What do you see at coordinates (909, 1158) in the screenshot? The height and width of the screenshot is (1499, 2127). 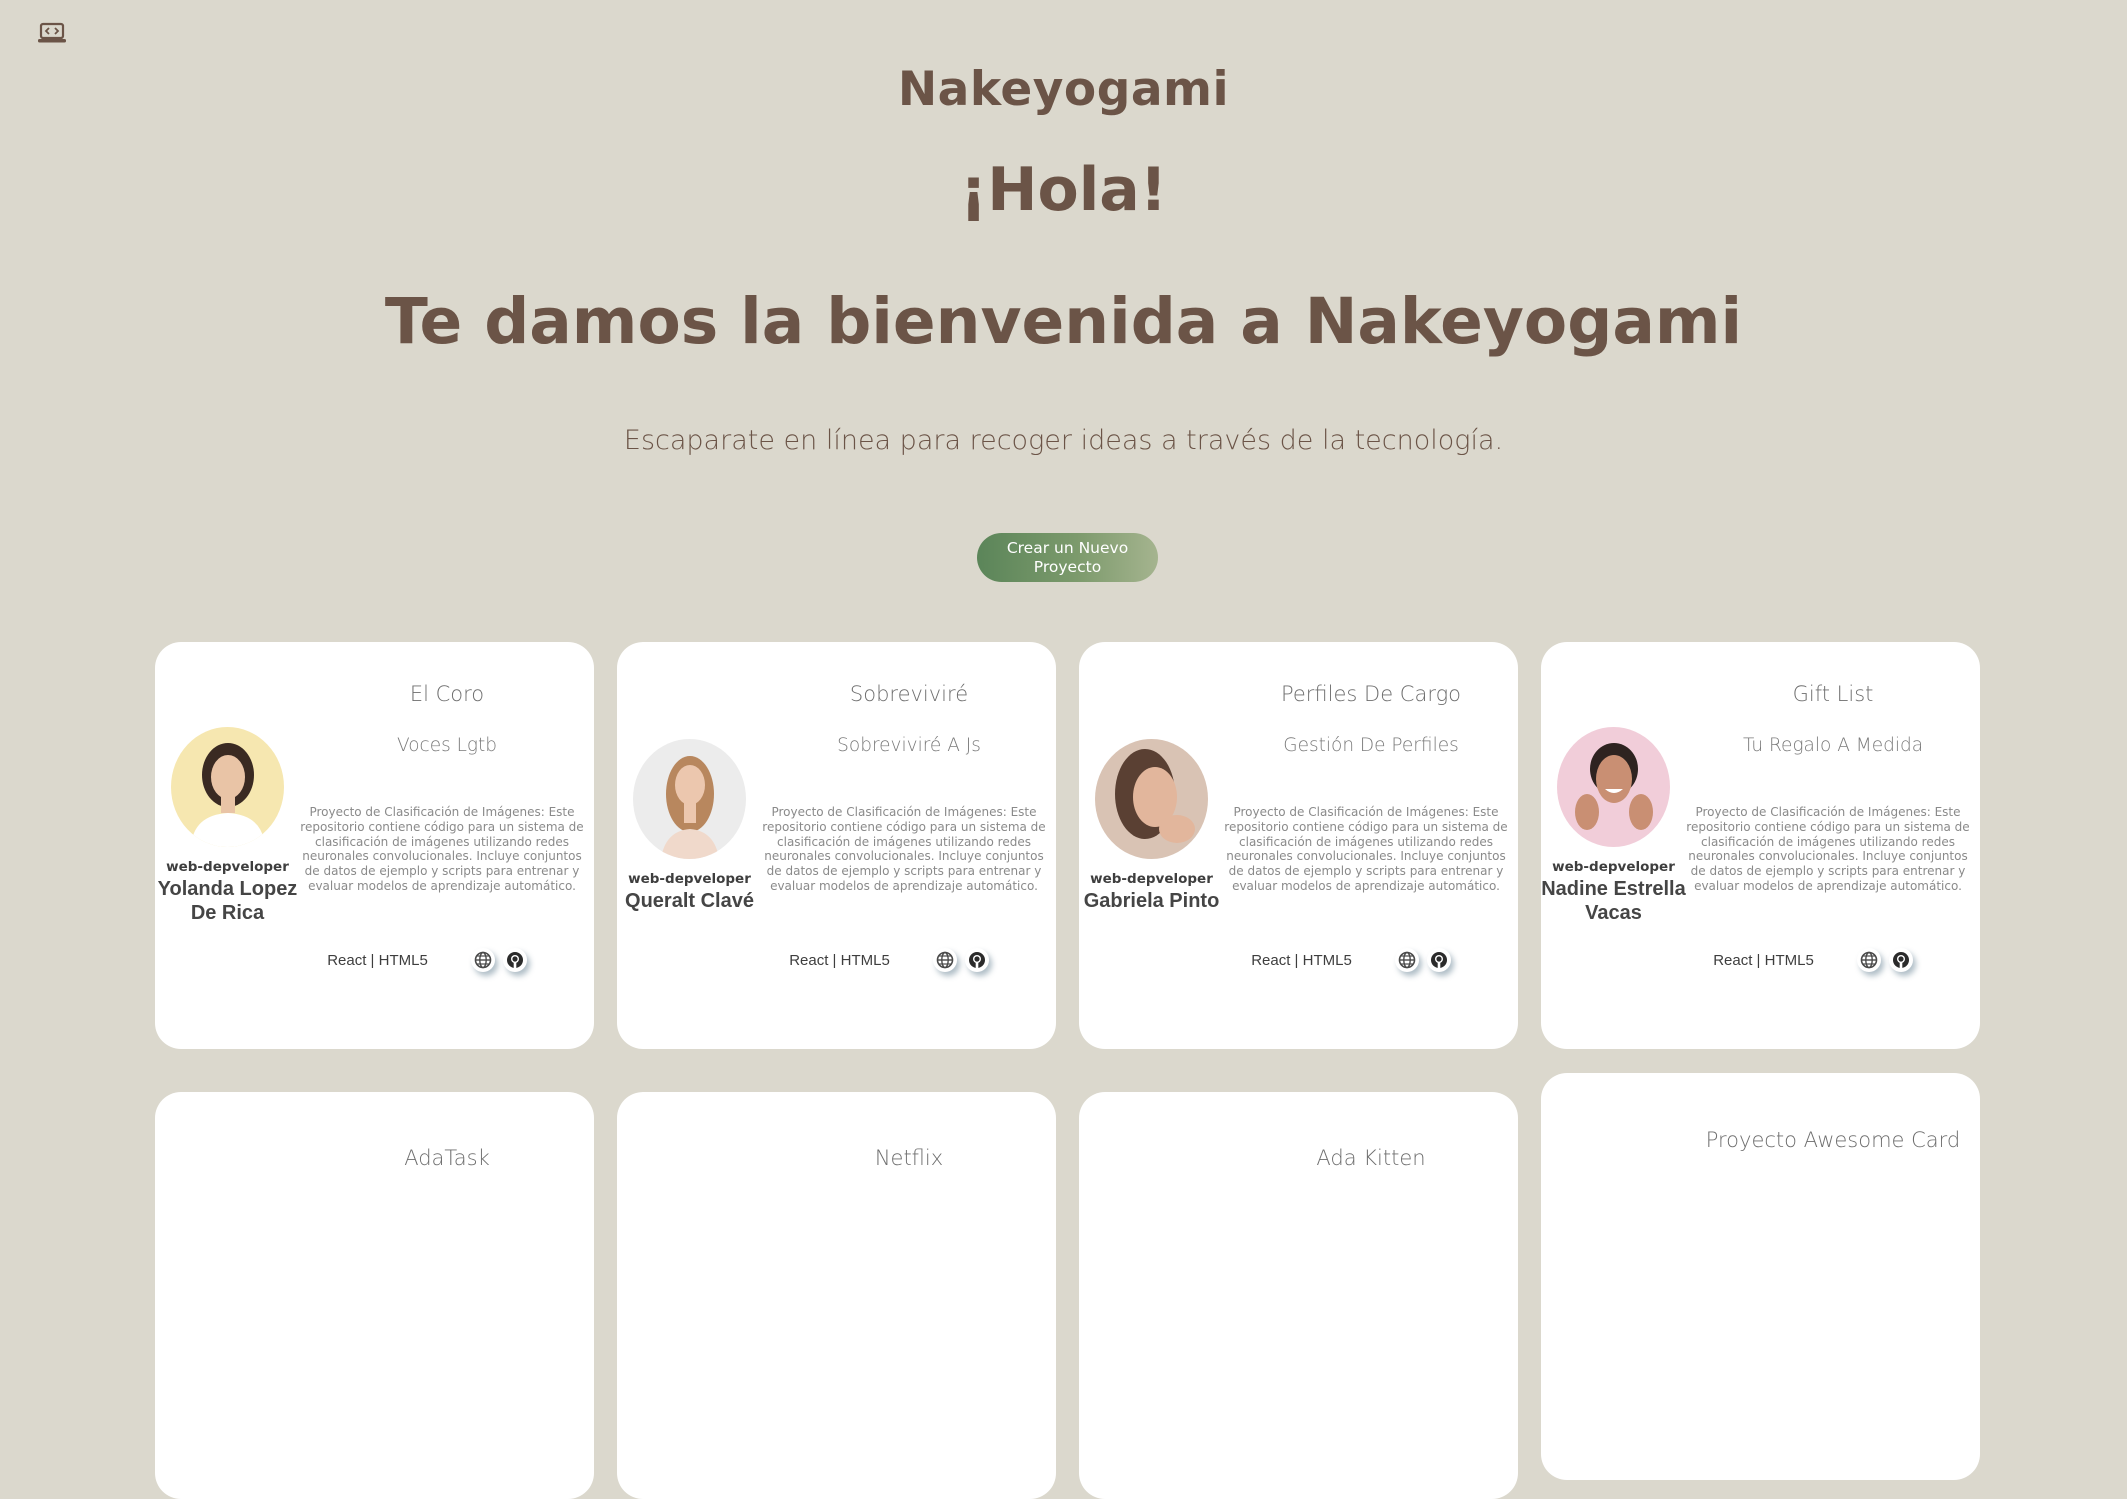 I see `project-name: Netflix` at bounding box center [909, 1158].